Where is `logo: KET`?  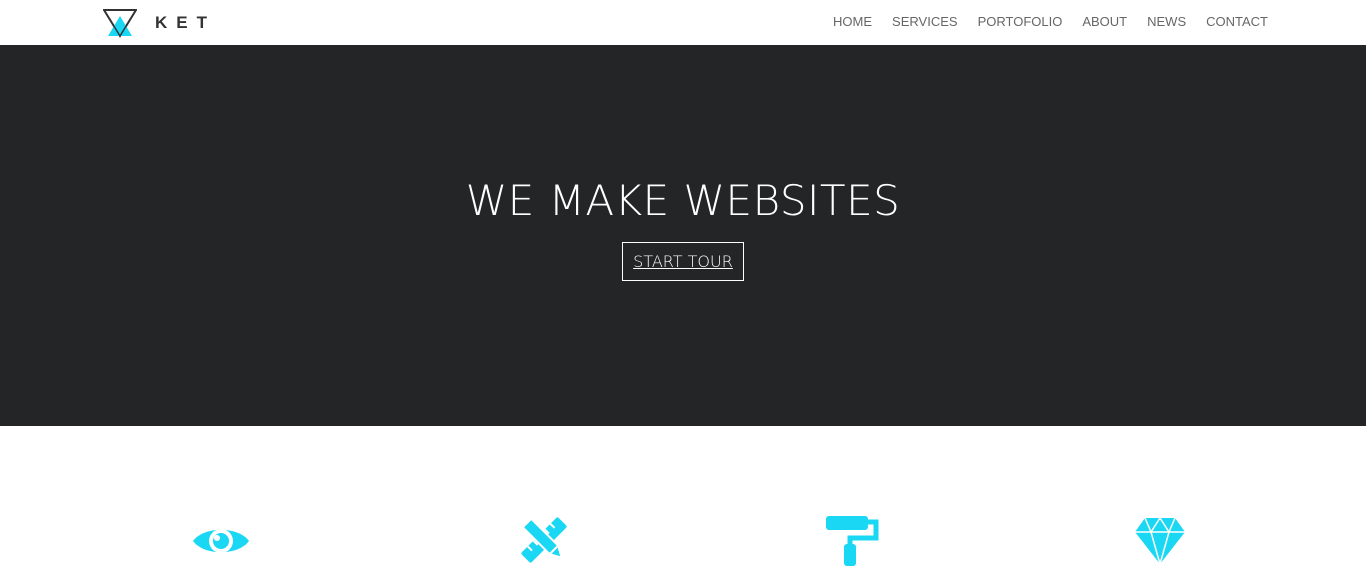
logo: KET is located at coordinates (163, 23).